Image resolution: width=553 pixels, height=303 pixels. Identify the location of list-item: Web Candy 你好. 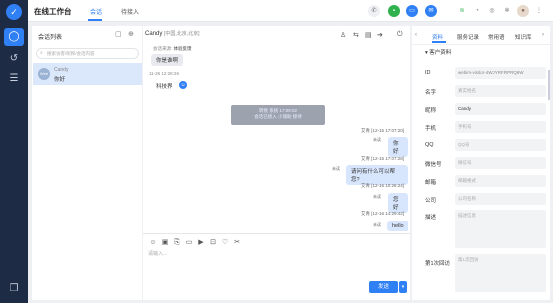
(87, 74).